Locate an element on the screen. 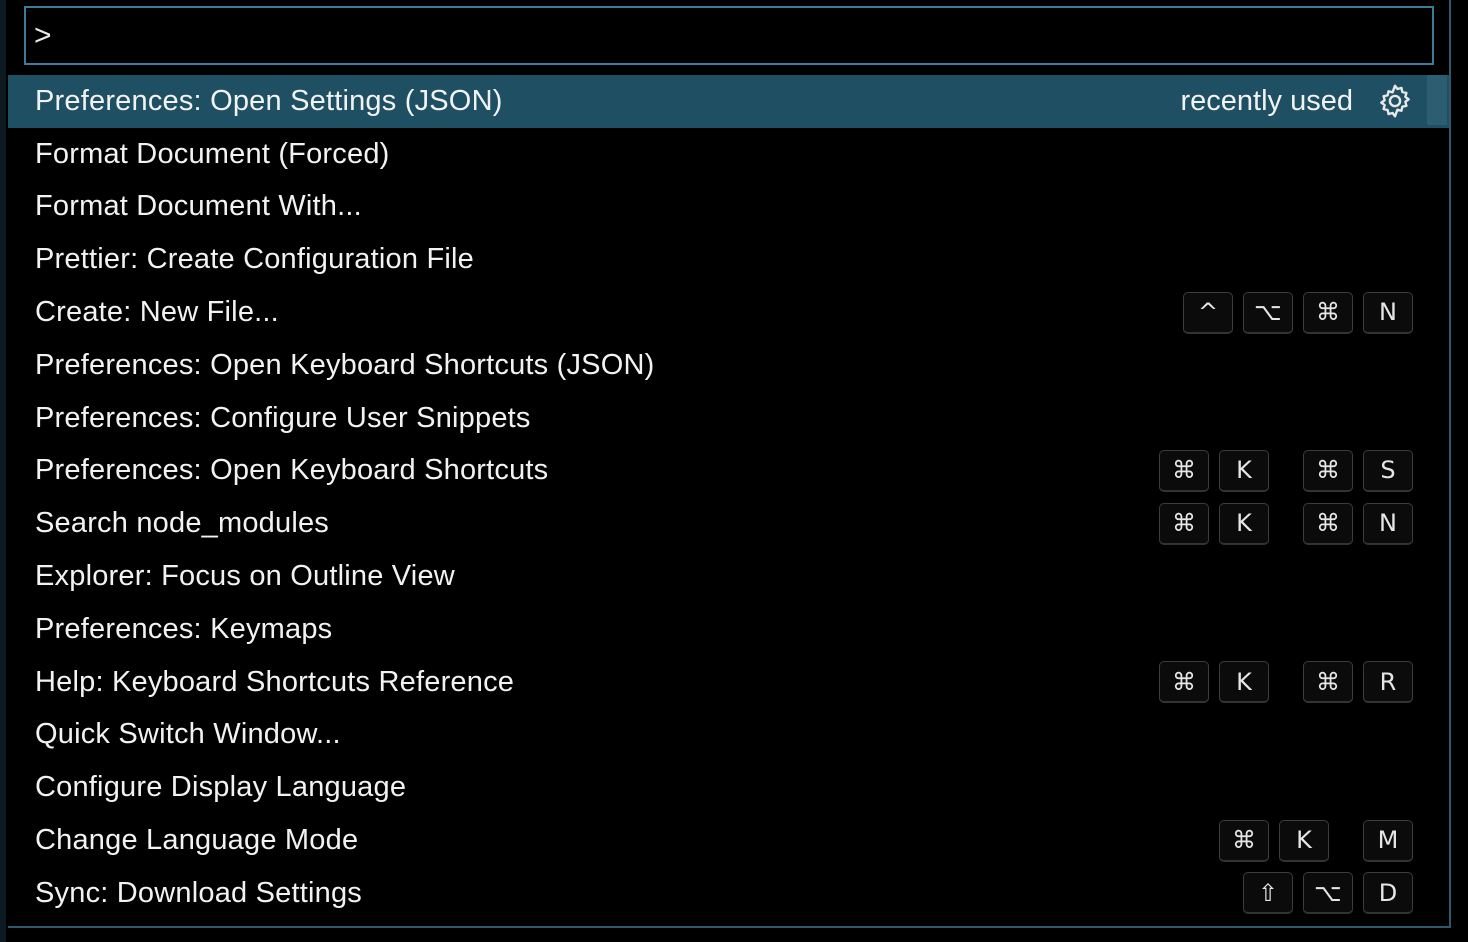 The width and height of the screenshot is (1468, 942). command-meta: recently used is located at coordinates (1297, 101).